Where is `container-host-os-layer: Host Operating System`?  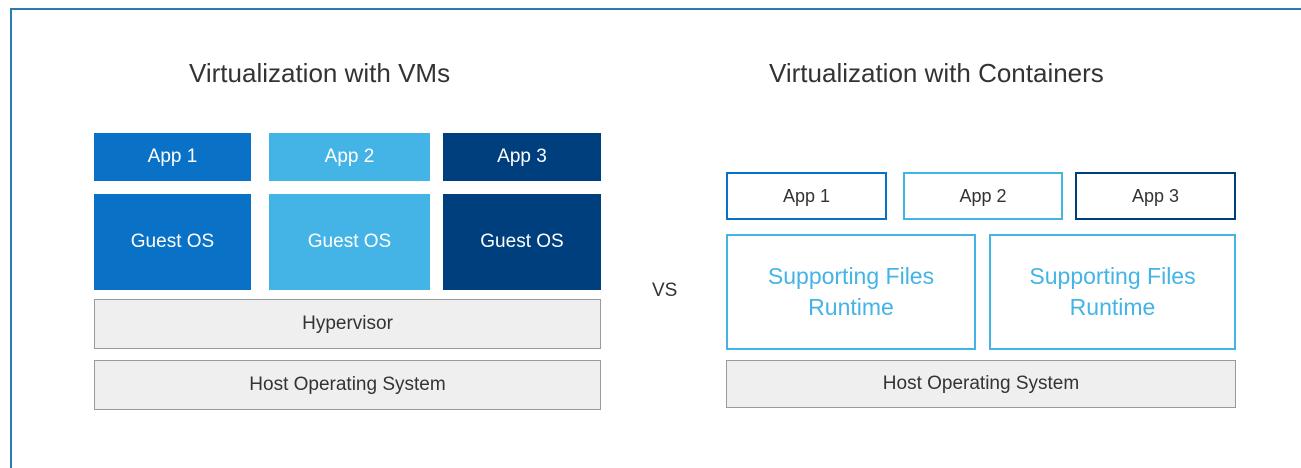
container-host-os-layer: Host Operating System is located at coordinates (981, 384).